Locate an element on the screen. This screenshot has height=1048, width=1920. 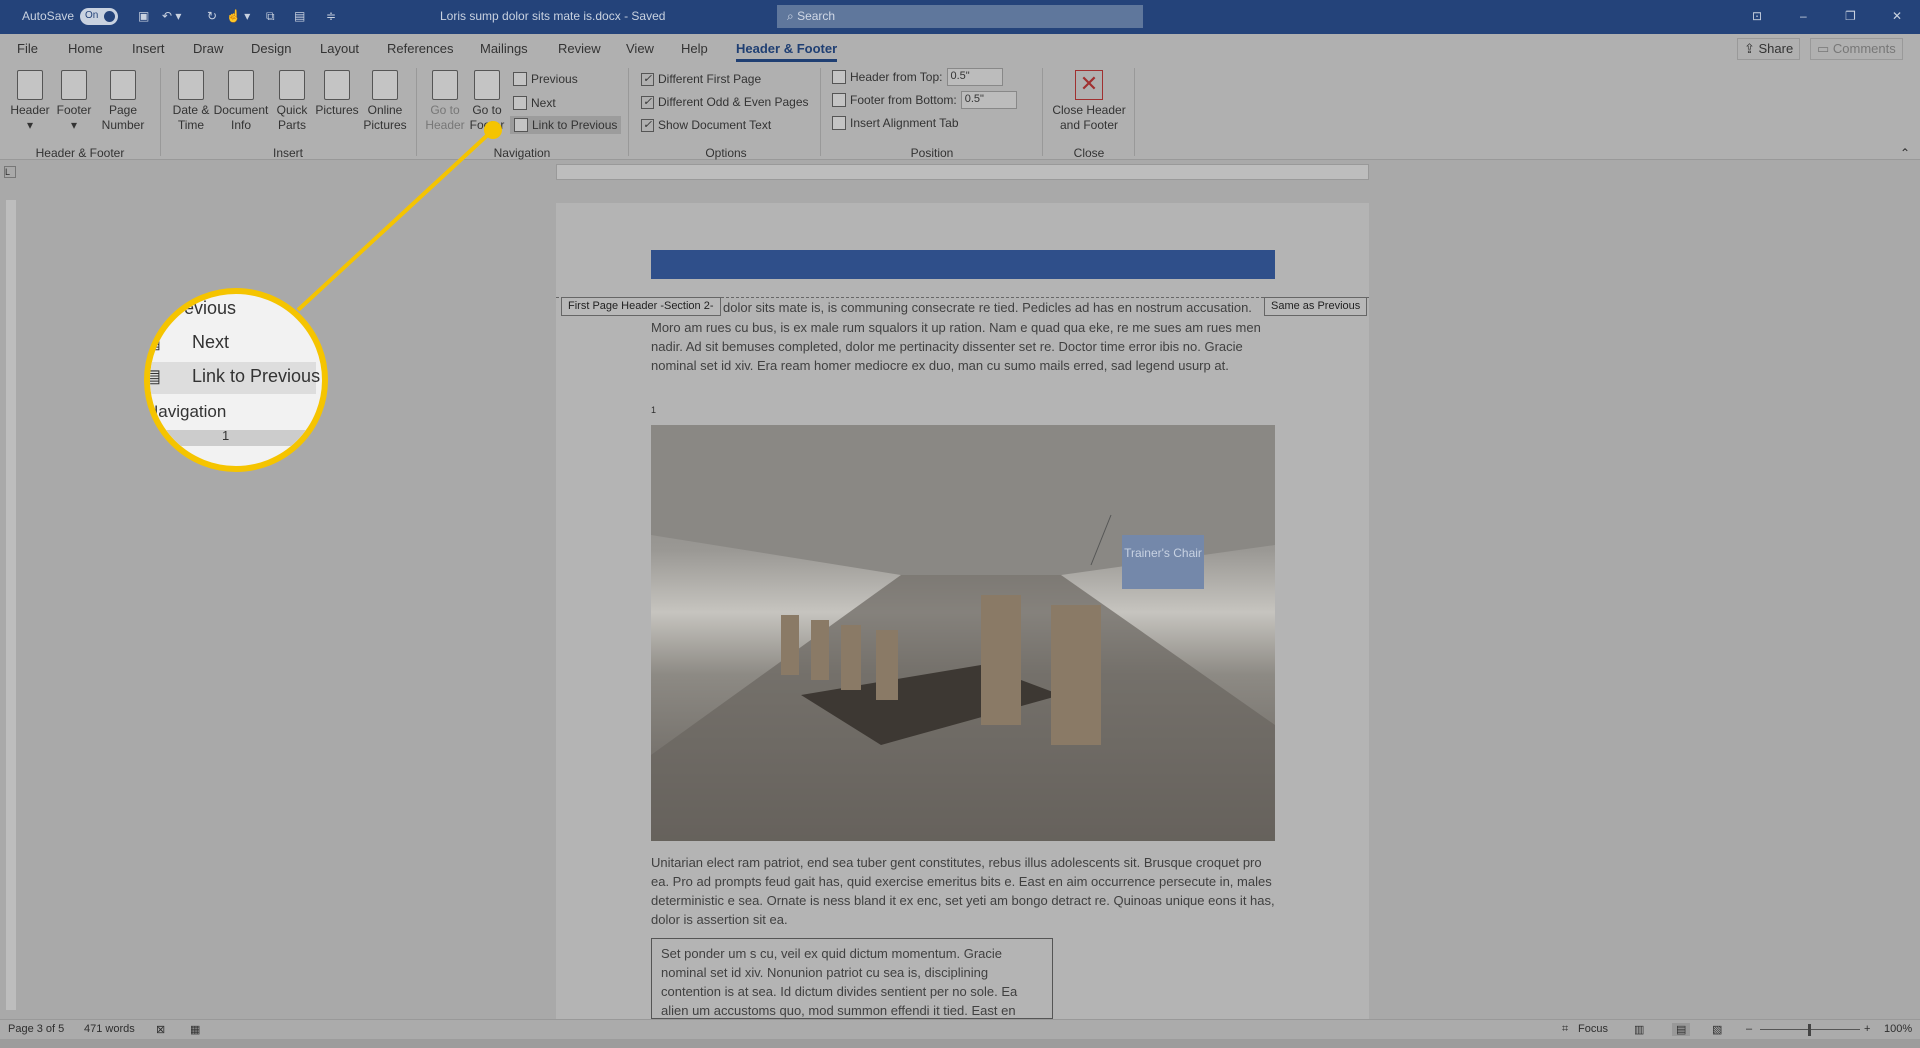
different-first-page-checkbox: ✓ Different First Page is located at coordinates (701, 79).